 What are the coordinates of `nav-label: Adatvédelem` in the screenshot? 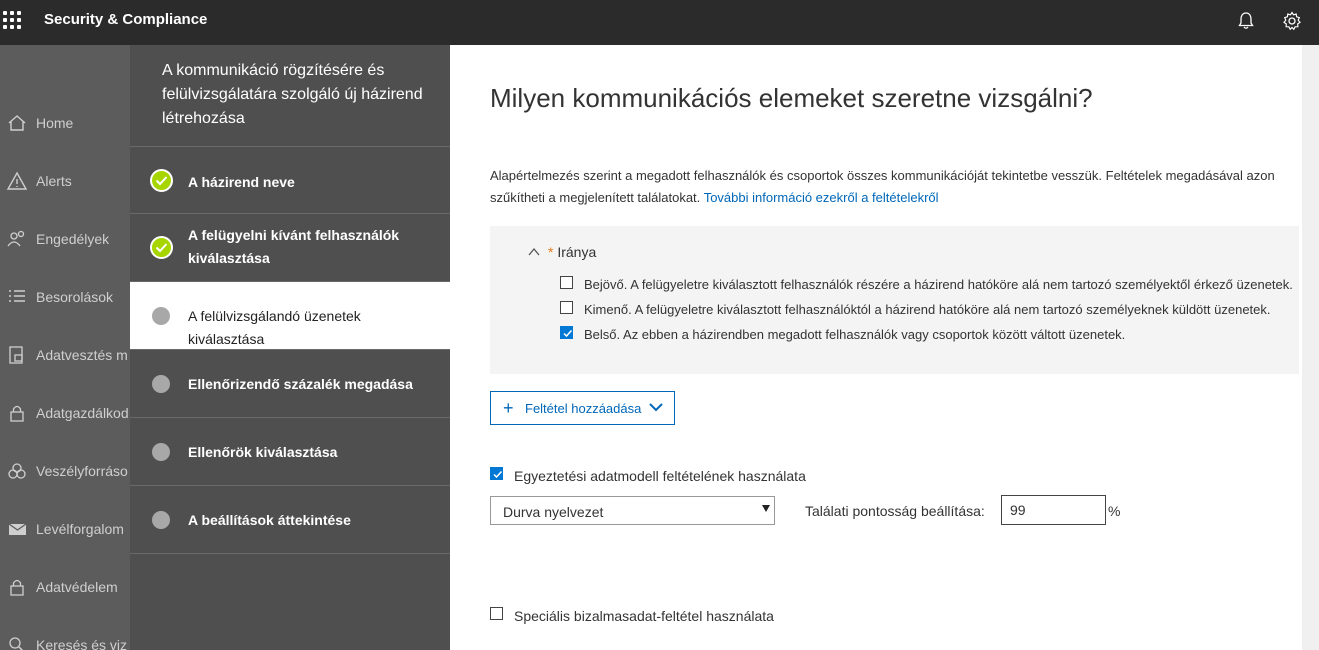 It's located at (77, 587).